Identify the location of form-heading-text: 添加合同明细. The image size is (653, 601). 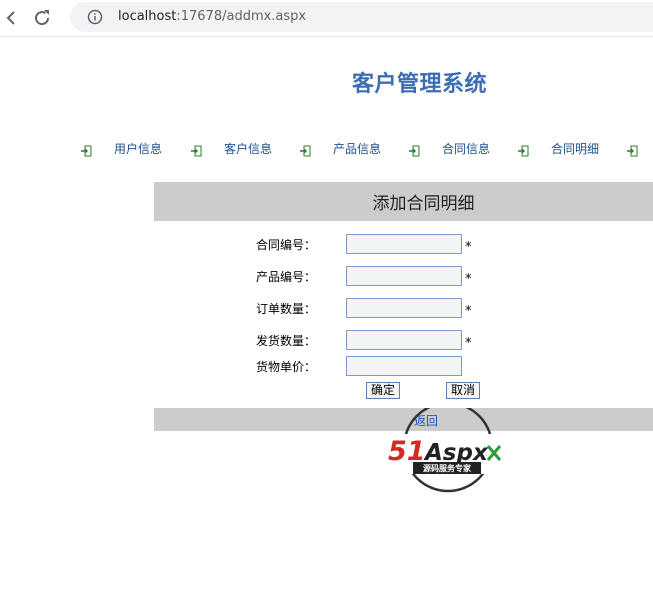
(423, 204).